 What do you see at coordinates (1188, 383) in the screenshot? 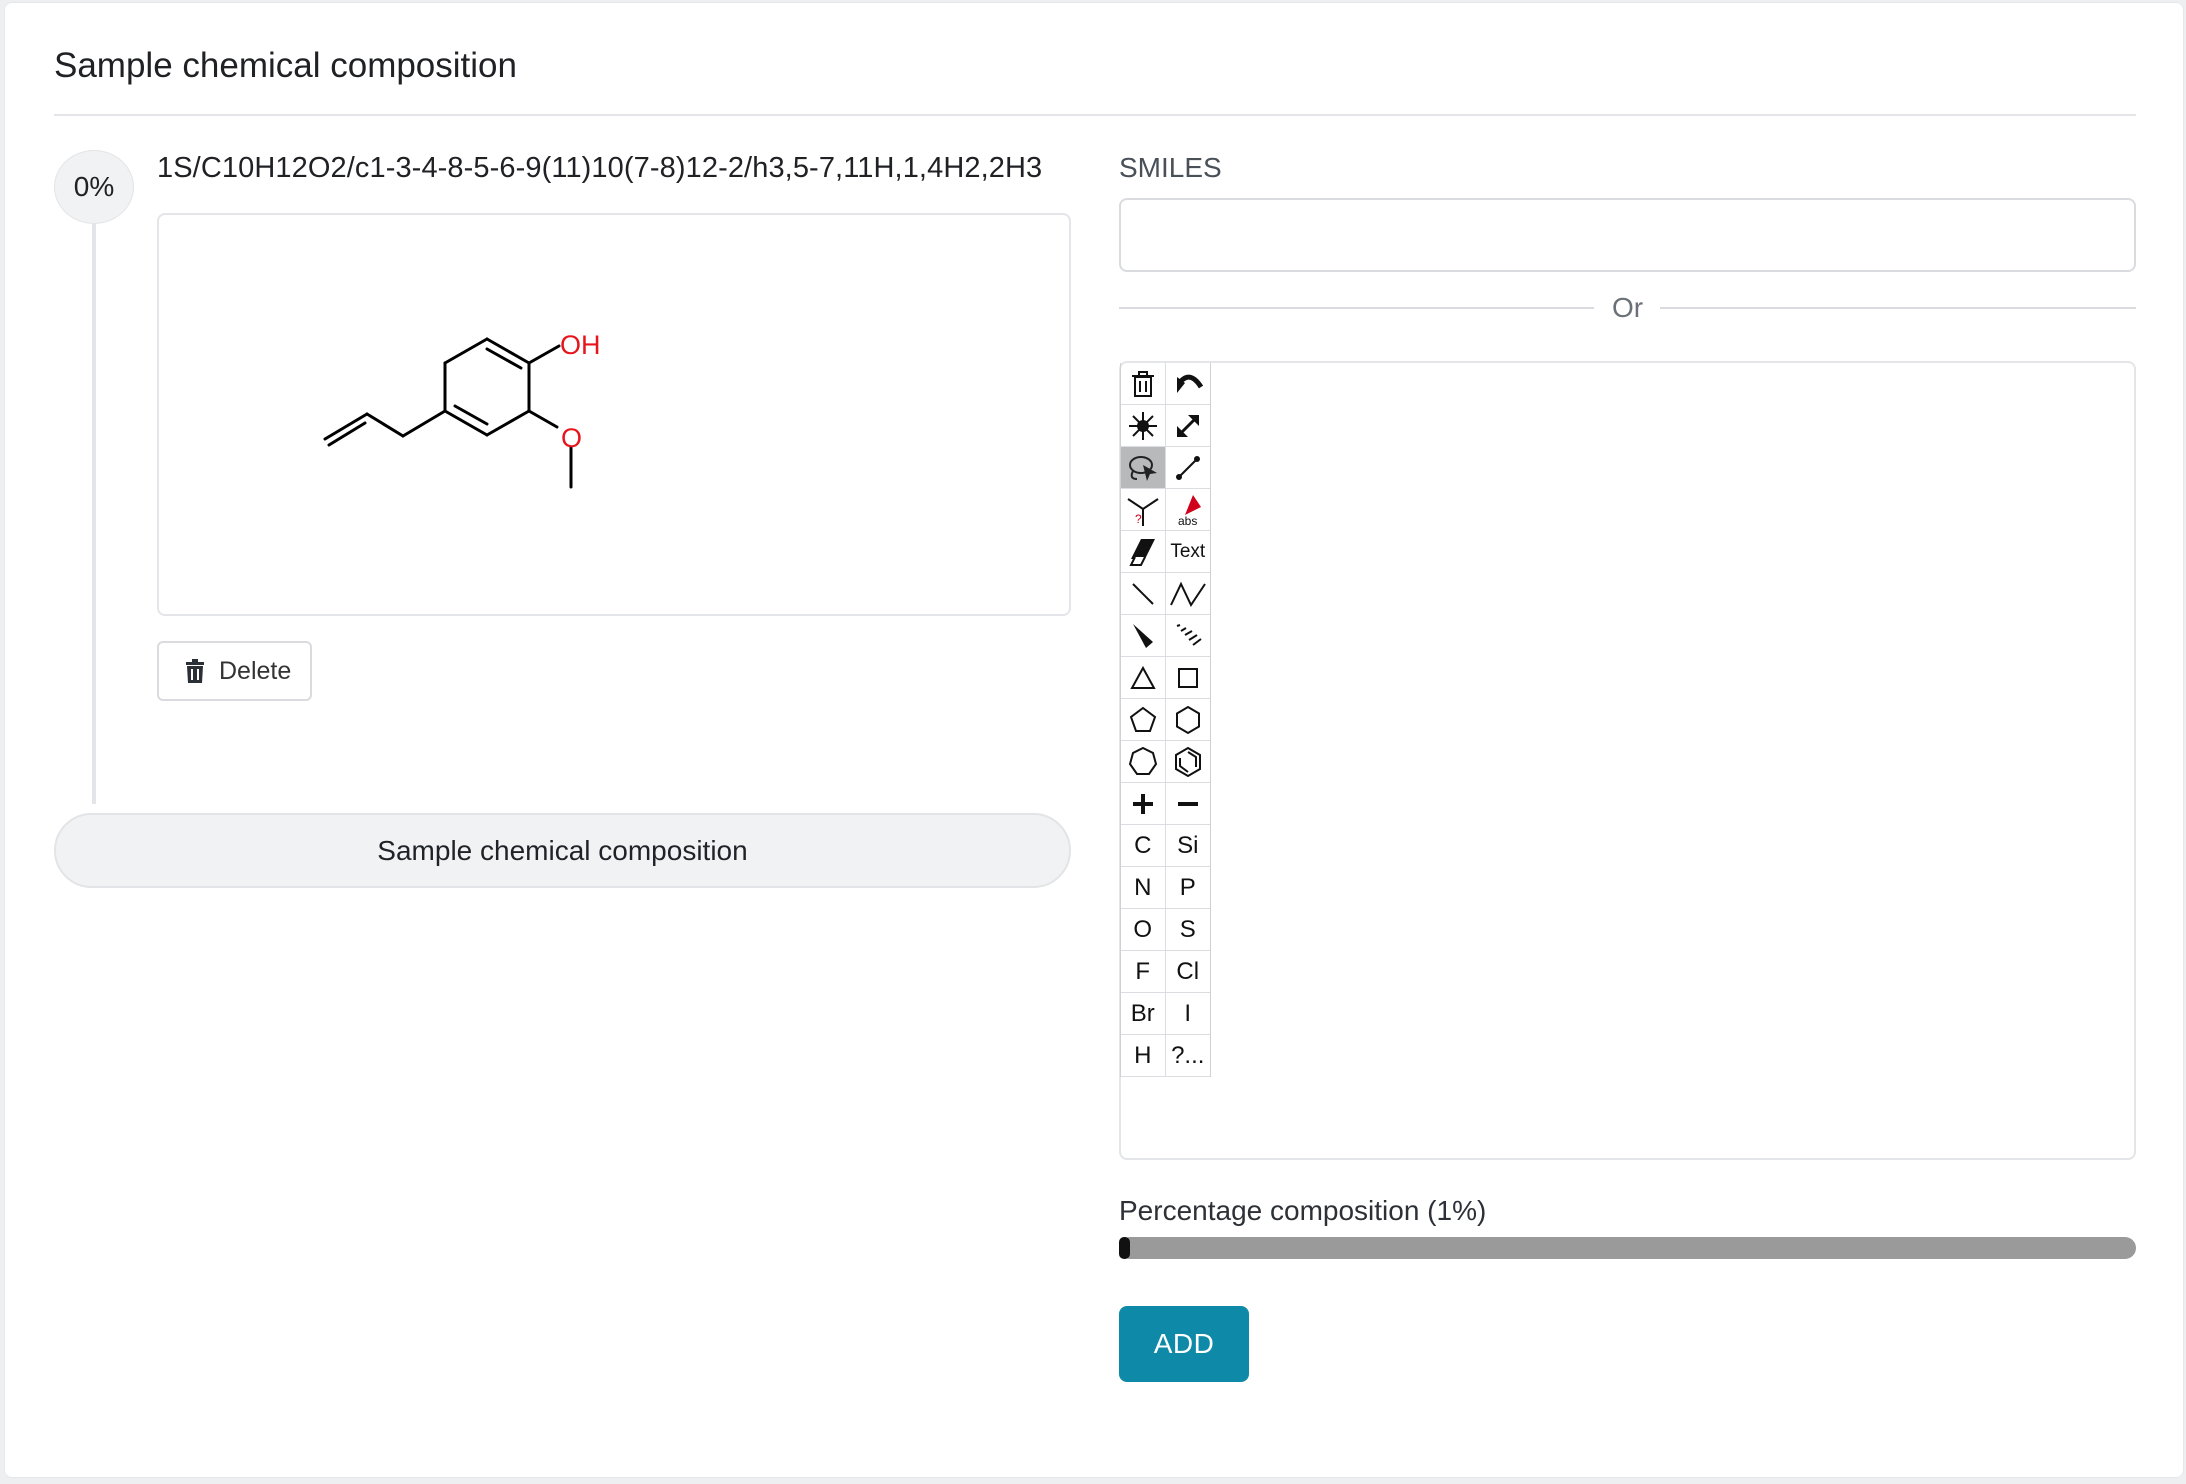
I see `undo-icon` at bounding box center [1188, 383].